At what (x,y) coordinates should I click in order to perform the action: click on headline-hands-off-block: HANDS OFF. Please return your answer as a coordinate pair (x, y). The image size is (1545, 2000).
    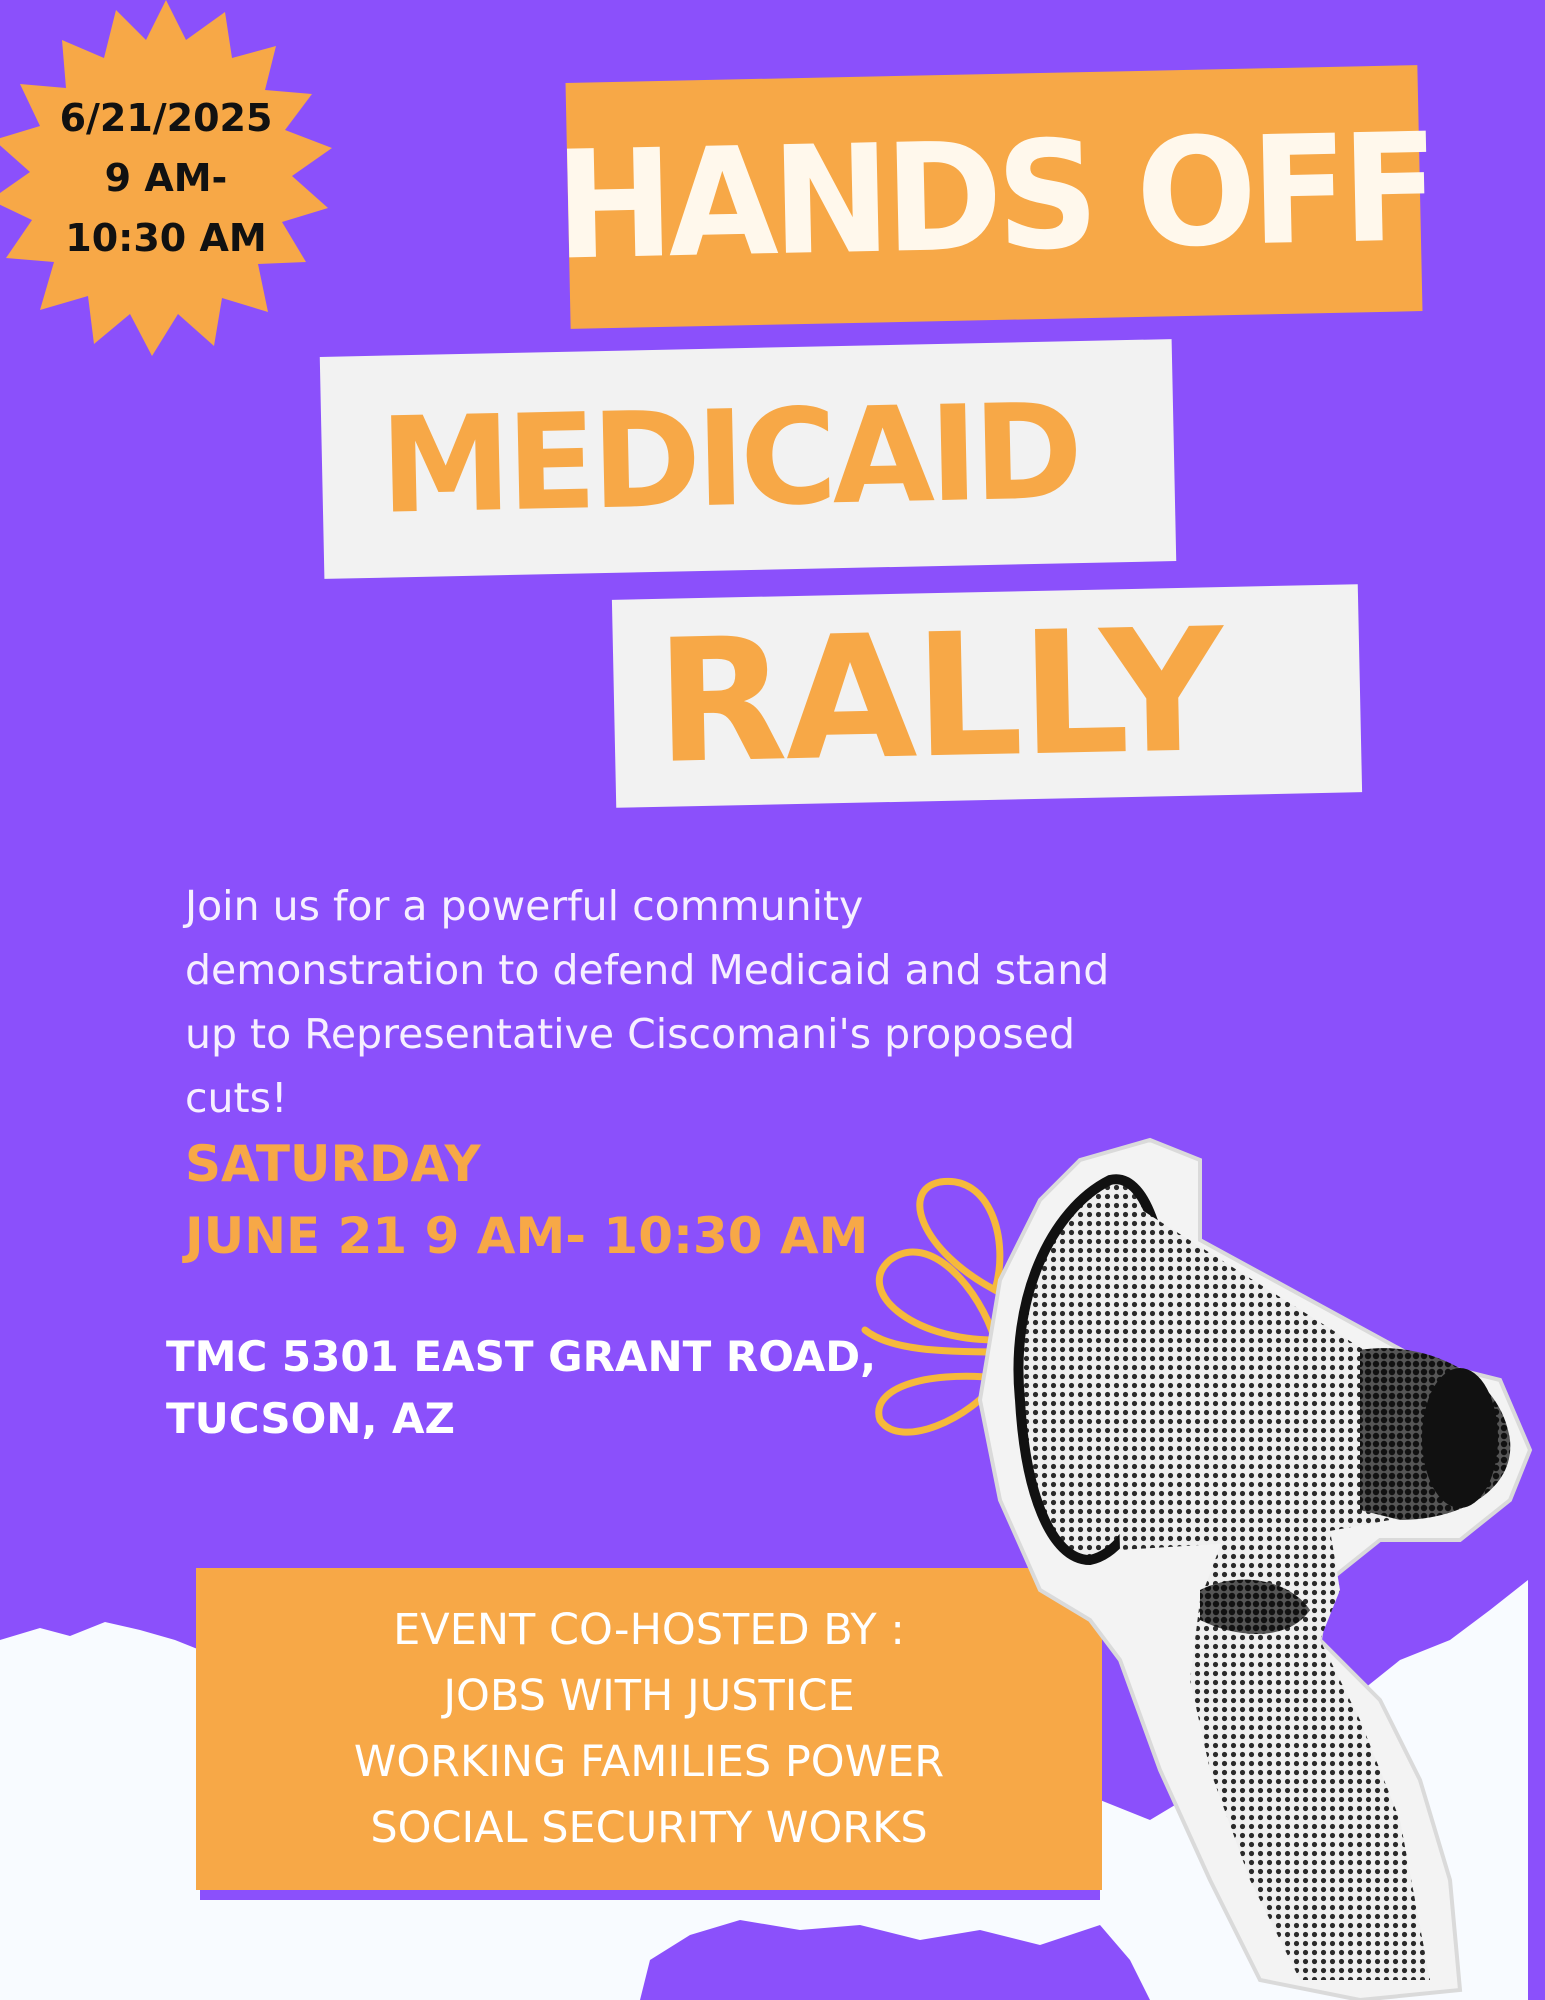
    Looking at the image, I should click on (994, 197).